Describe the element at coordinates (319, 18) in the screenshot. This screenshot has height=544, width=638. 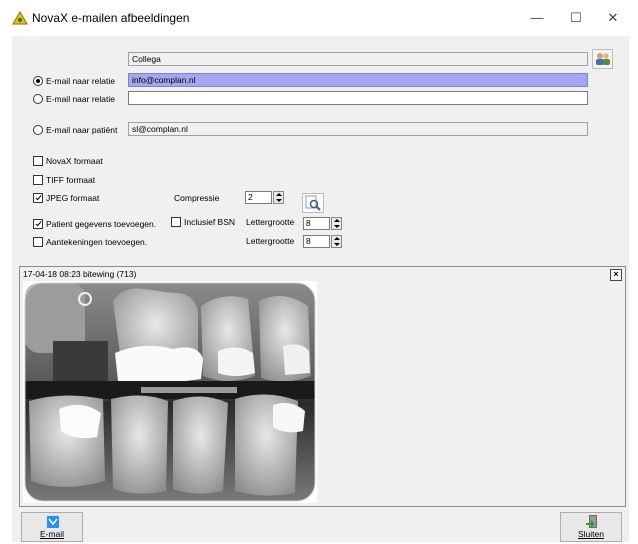
I see `title-bar: NovaX e-mailen afbeeldingen — ☐ ✕` at that location.